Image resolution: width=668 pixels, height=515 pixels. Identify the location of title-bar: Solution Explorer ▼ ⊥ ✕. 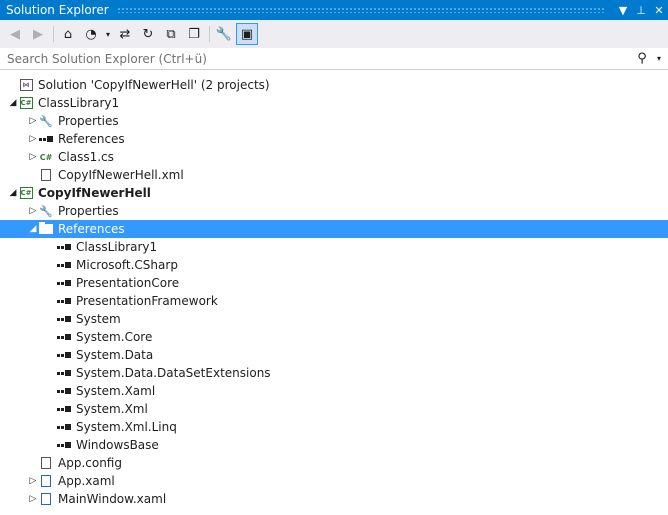
(334, 10).